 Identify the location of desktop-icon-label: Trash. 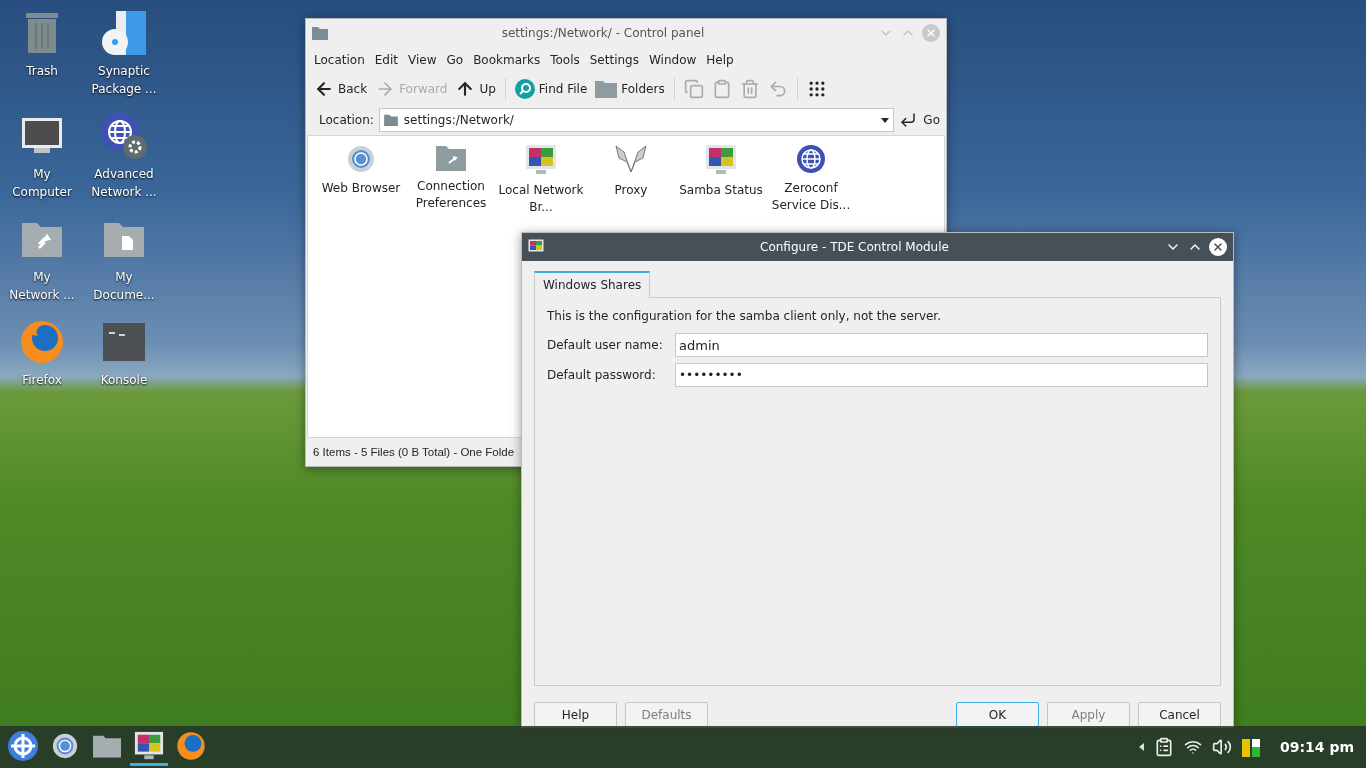
(42, 71).